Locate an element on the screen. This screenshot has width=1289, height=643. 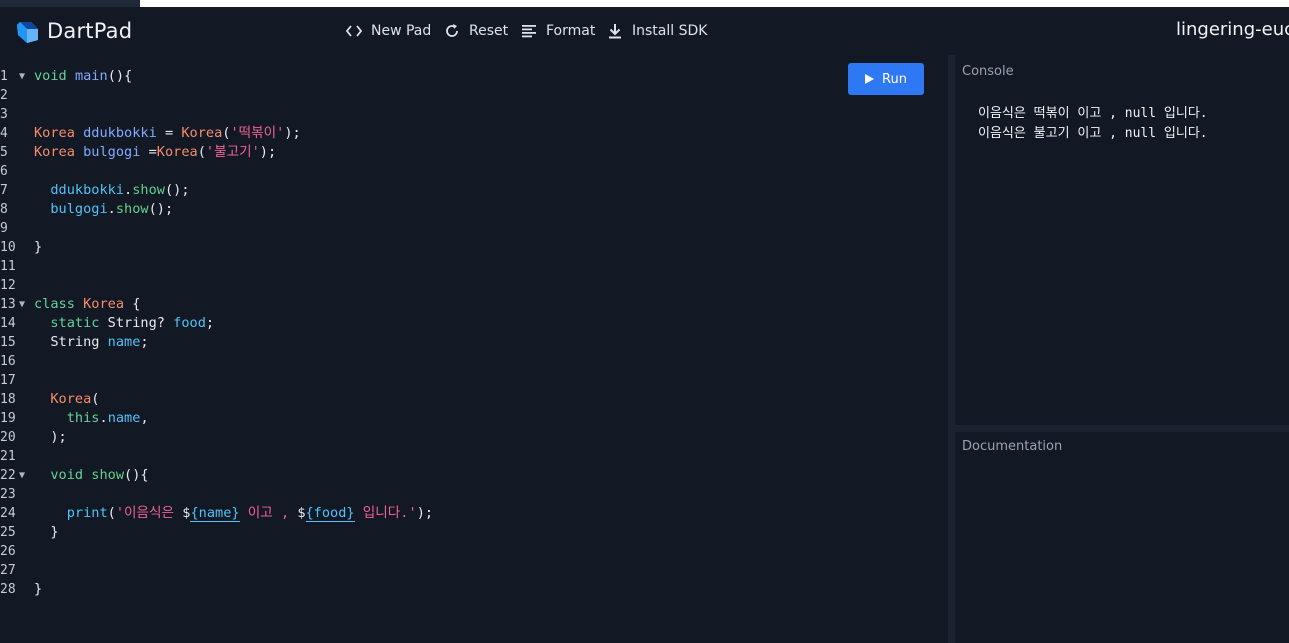
line-number-text: 21 is located at coordinates (8, 456).